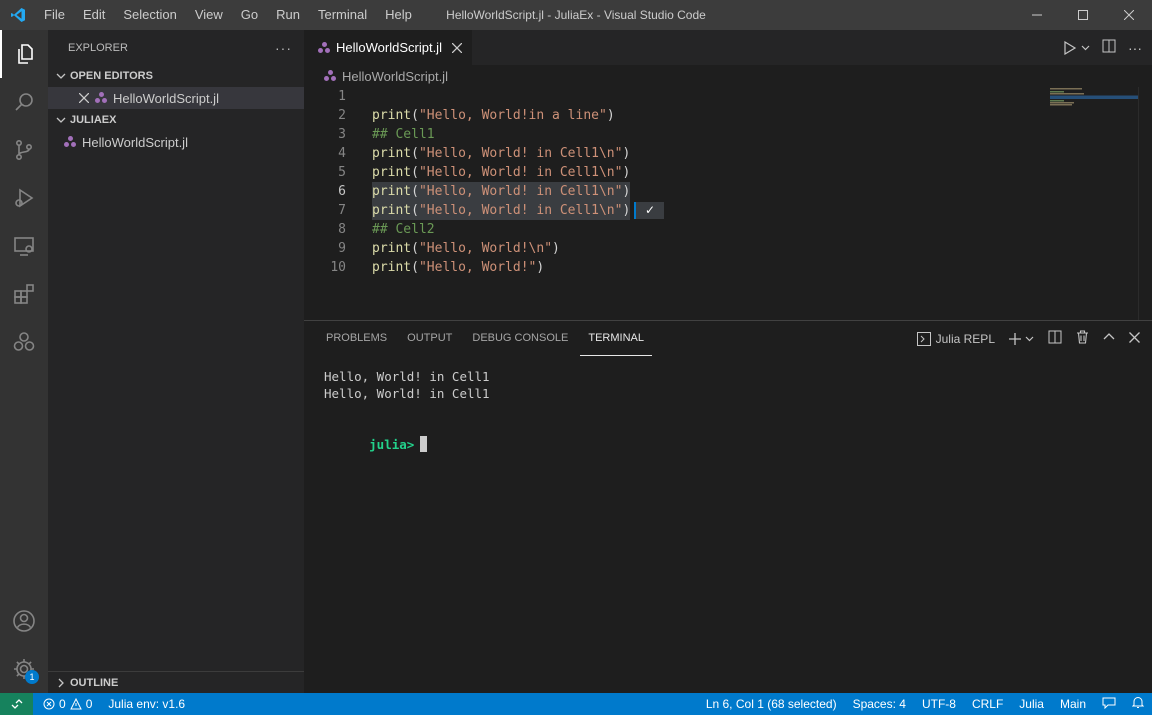 The height and width of the screenshot is (715, 1152). I want to click on outline-header: OUTLINE, so click(176, 682).